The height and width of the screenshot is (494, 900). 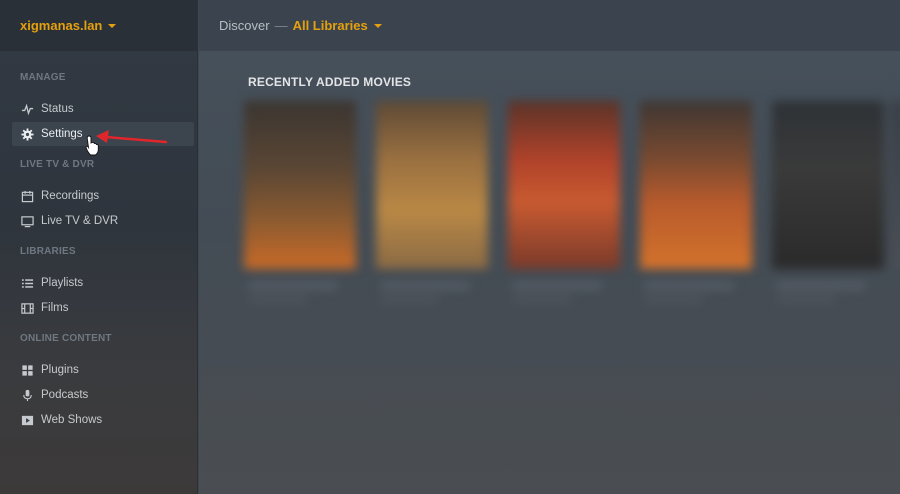 I want to click on sidebar-item-podcasts: Podcasts, so click(x=103, y=395).